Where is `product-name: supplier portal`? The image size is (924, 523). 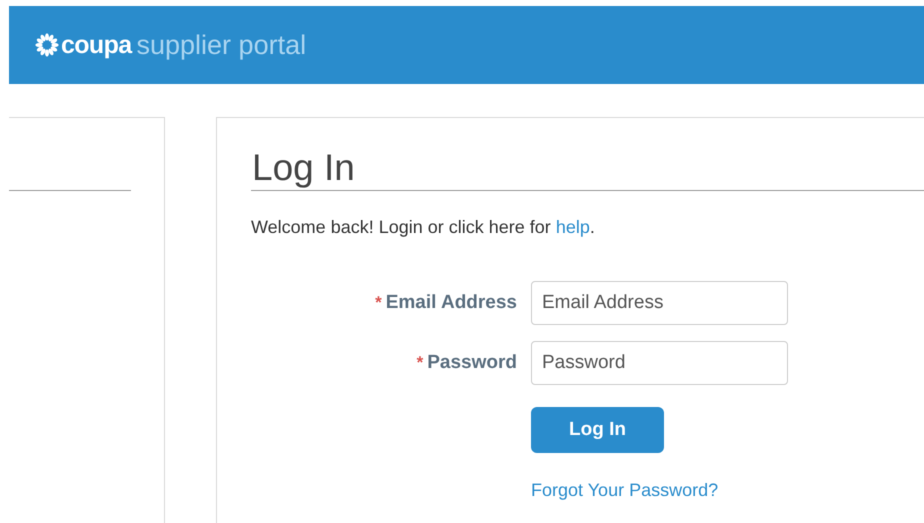 product-name: supplier portal is located at coordinates (221, 45).